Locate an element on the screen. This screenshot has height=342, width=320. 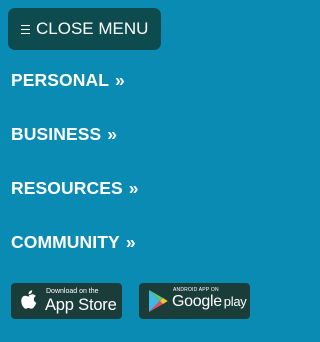
nav-item-label: RESOURCES is located at coordinates (67, 188).